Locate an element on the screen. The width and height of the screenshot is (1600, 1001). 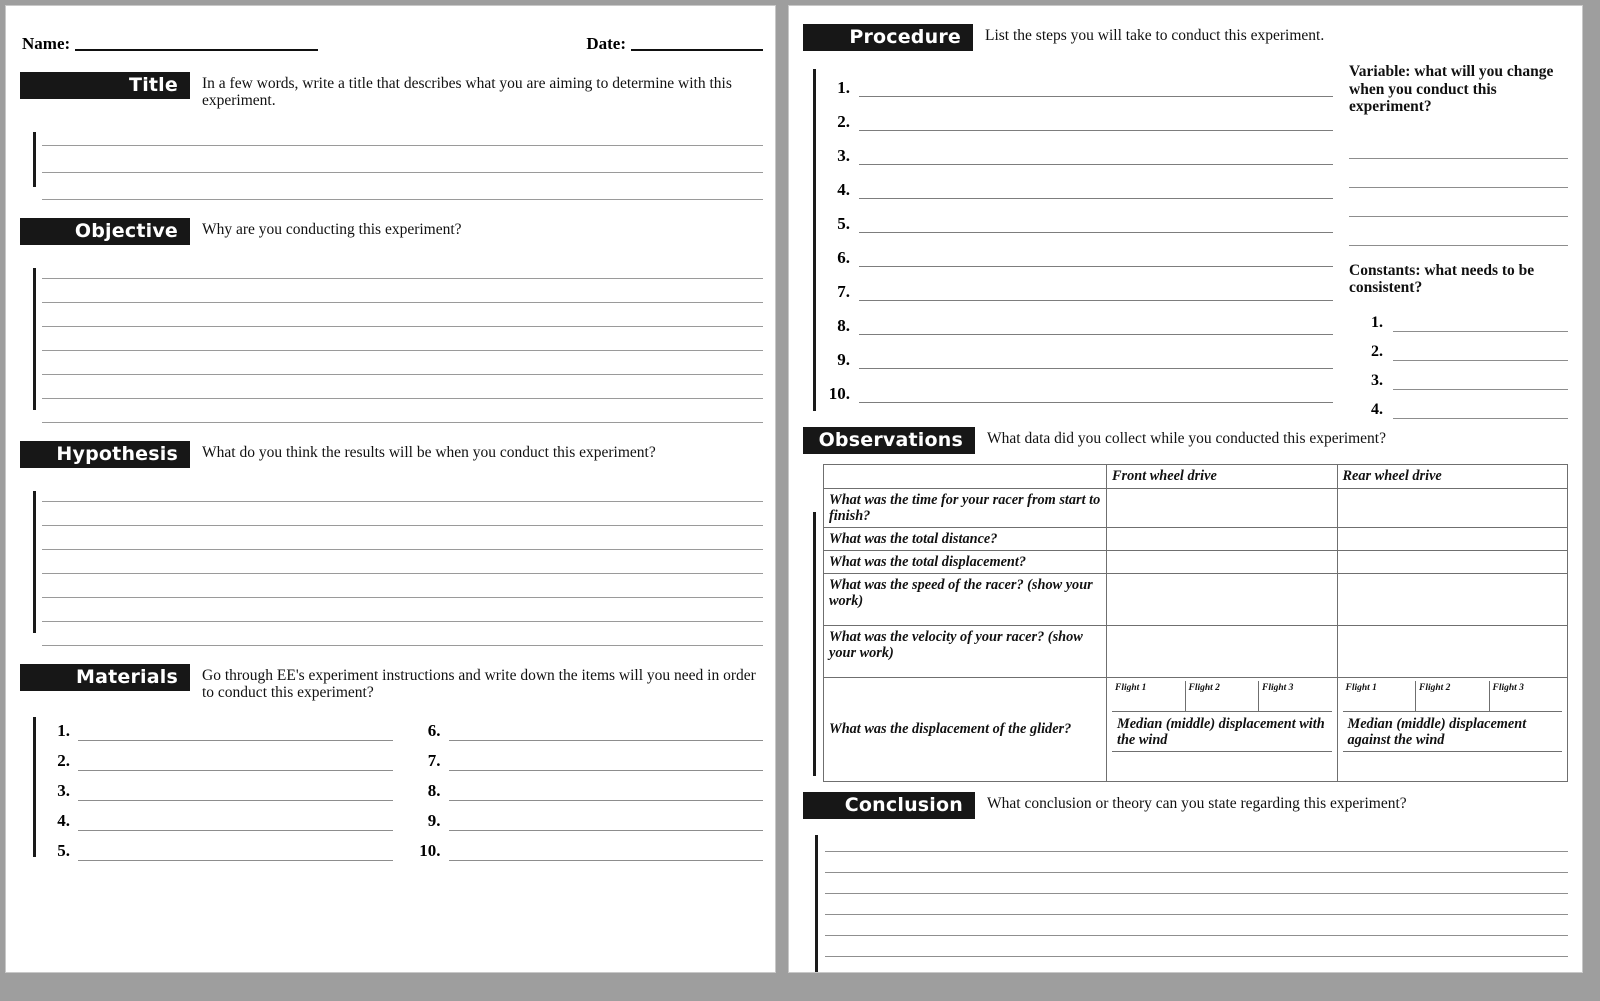
answer-lines-title is located at coordinates (391, 159).